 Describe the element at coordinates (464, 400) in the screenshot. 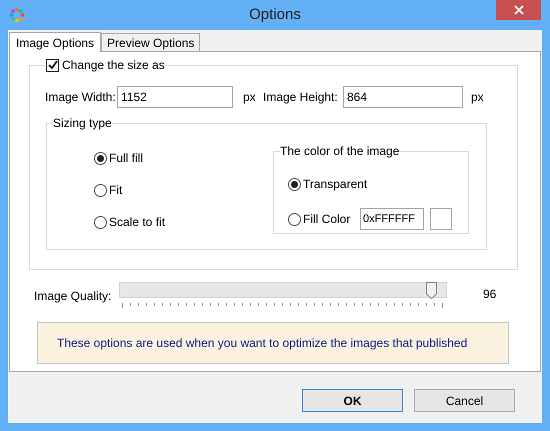

I see `dialog-button: Cancel` at that location.